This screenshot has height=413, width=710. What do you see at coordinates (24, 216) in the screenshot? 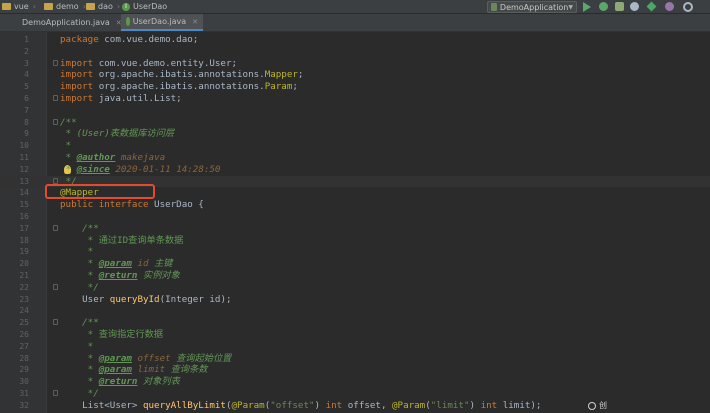
I see `code-line: 16` at bounding box center [24, 216].